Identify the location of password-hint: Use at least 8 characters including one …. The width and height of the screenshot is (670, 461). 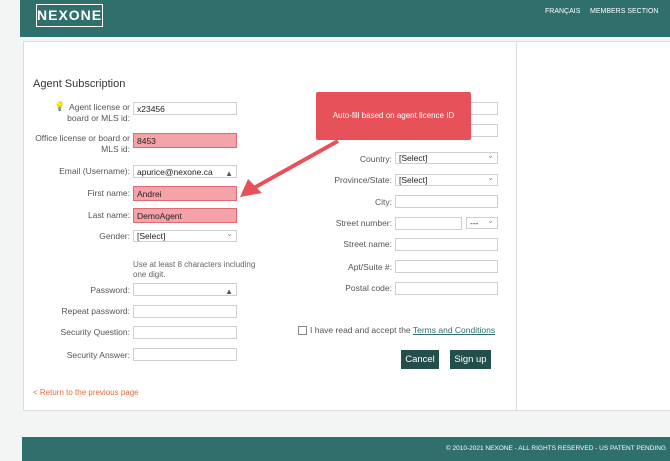
(194, 269).